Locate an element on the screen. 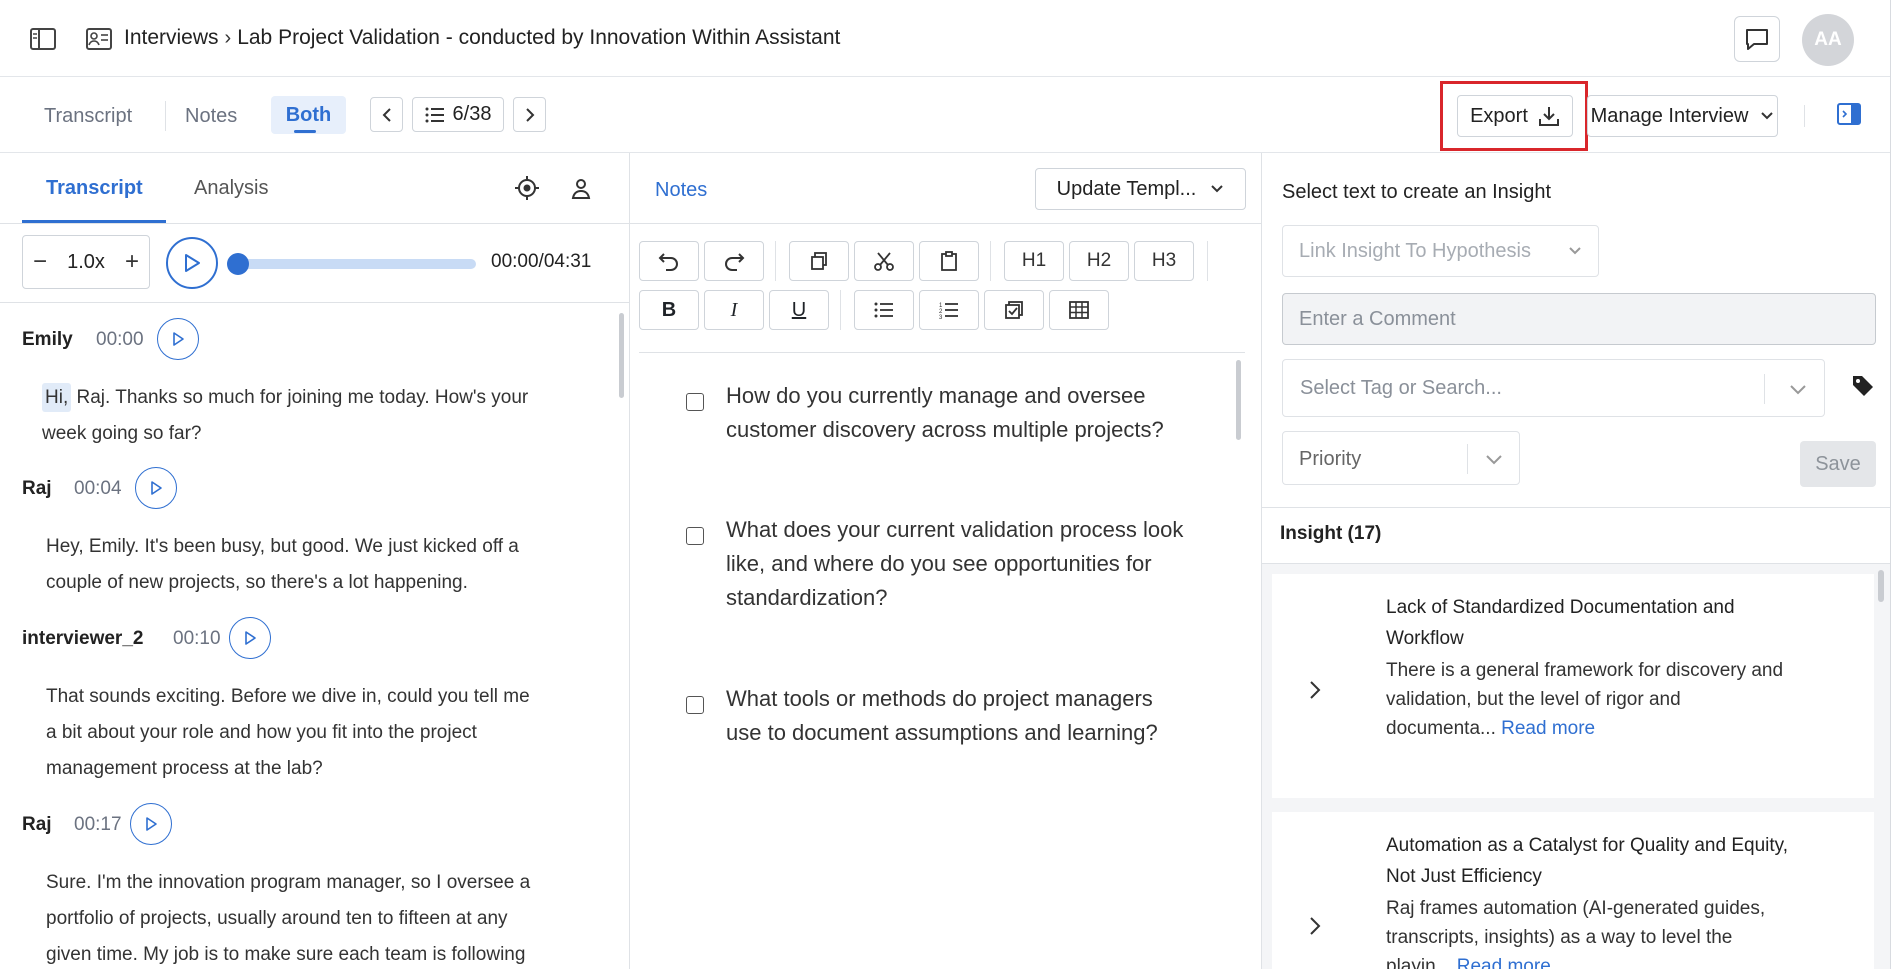  timestamp: 00:10 is located at coordinates (197, 639).